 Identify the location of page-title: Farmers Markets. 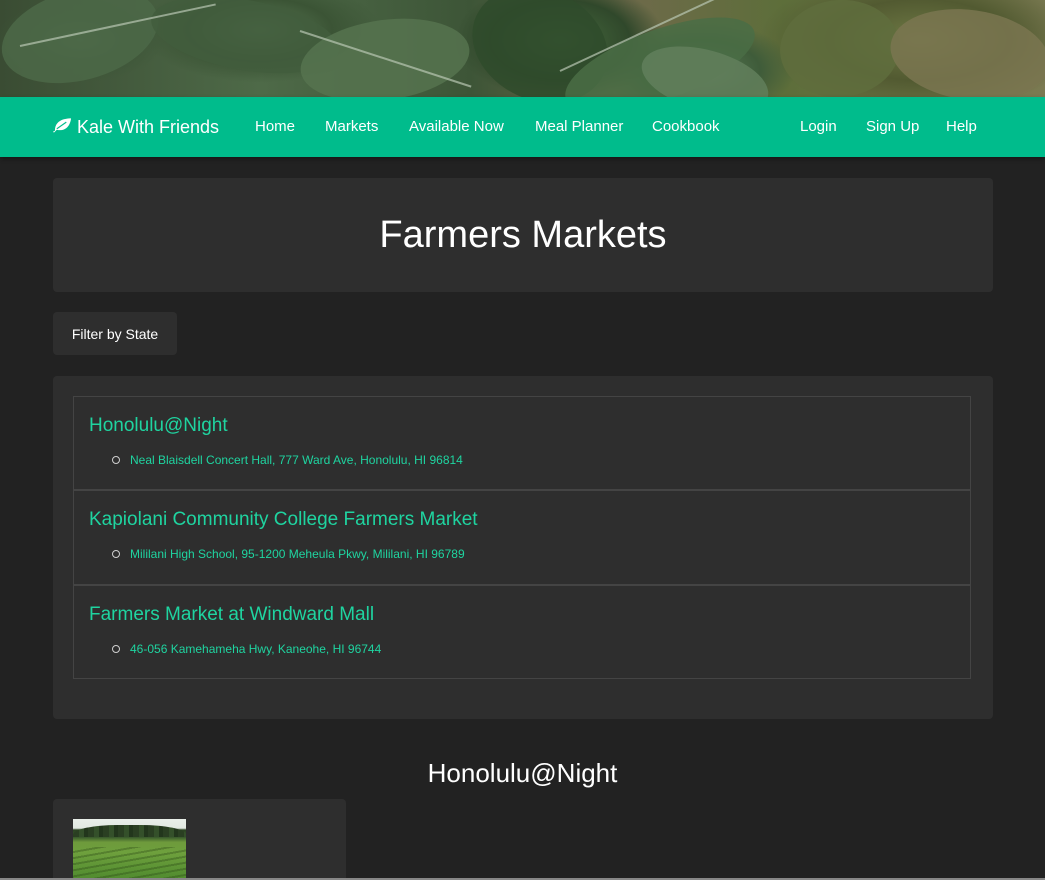
(523, 234).